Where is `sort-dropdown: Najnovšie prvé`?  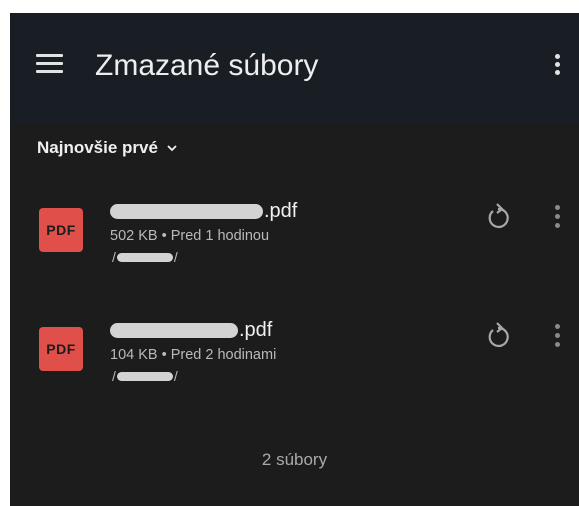
sort-dropdown: Najnovšie prvé is located at coordinates (107, 148).